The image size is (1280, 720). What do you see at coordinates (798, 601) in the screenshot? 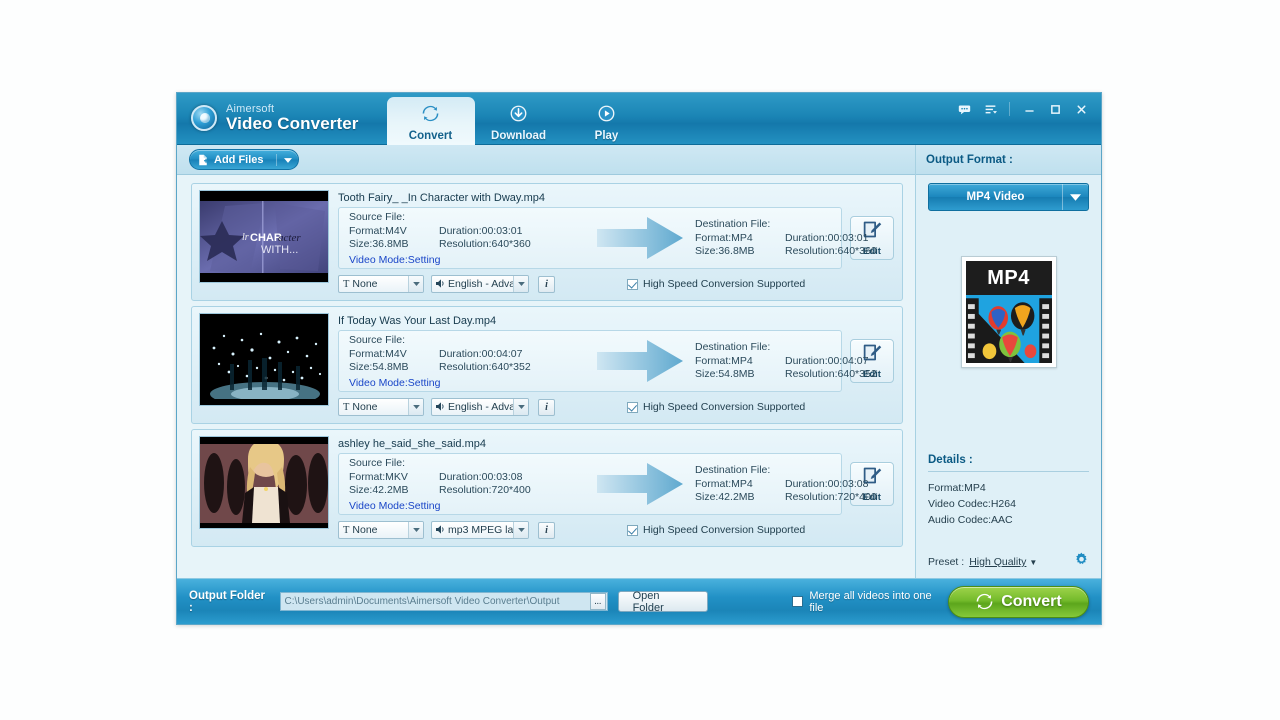
I see `merge-checkbox` at bounding box center [798, 601].